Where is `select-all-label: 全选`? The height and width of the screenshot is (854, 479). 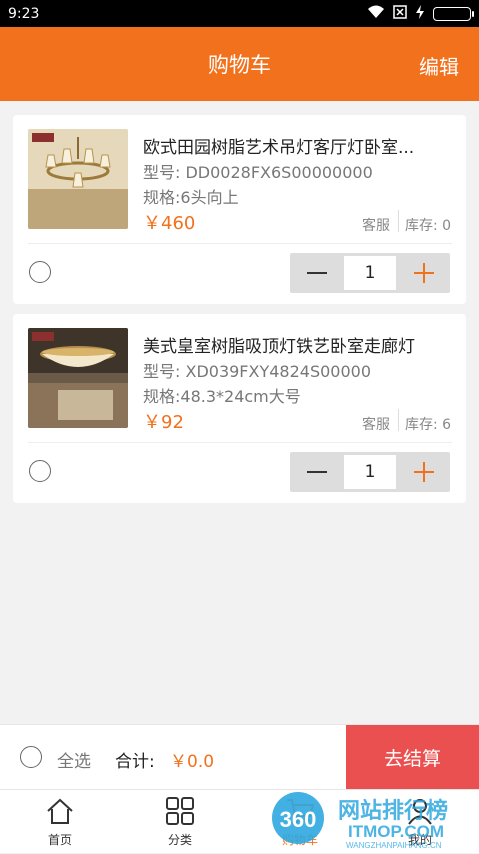
select-all-label: 全选 is located at coordinates (74, 759).